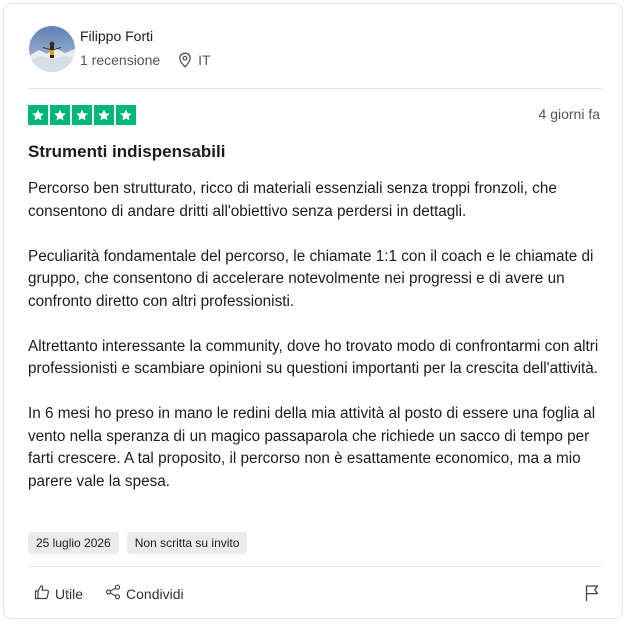 The height and width of the screenshot is (624, 628). I want to click on review-tags: 25 luglio 2026 Non scritta su invito, so click(138, 543).